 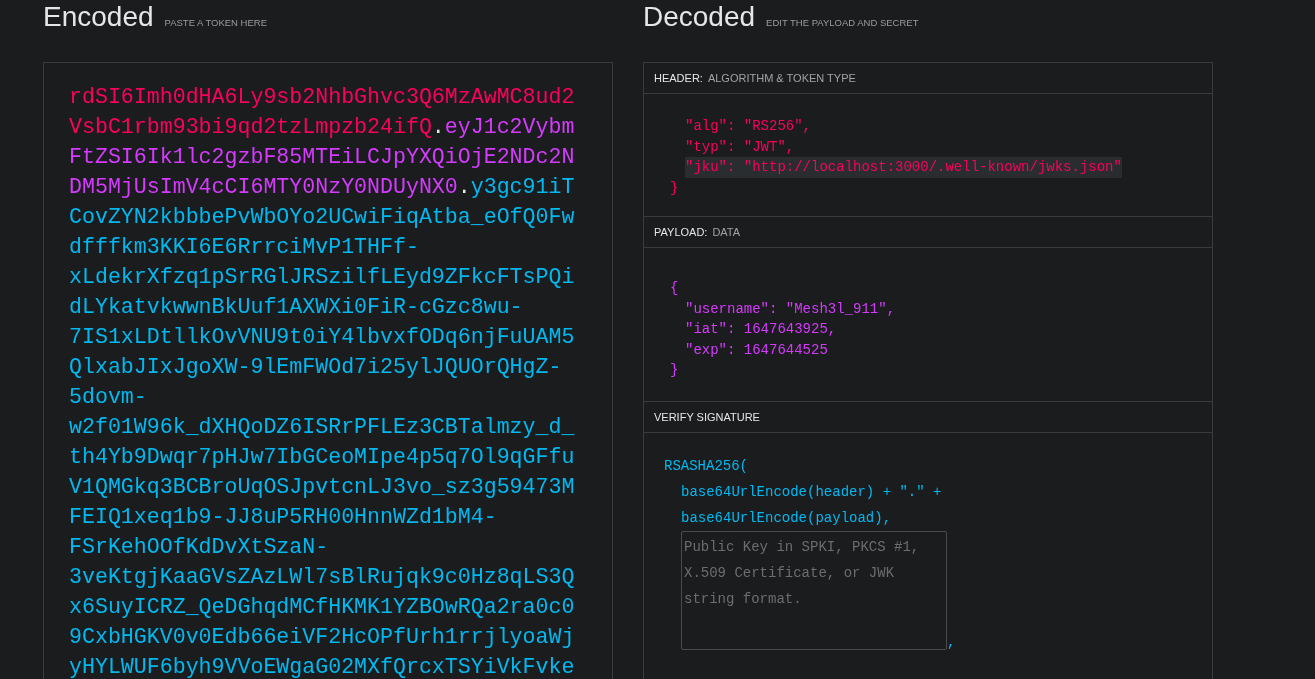 What do you see at coordinates (322, 277) in the screenshot?
I see `token-line: xLdekrXfzq1pSrRGlJRSzilfLEyd9ZFkcFTsPQi` at bounding box center [322, 277].